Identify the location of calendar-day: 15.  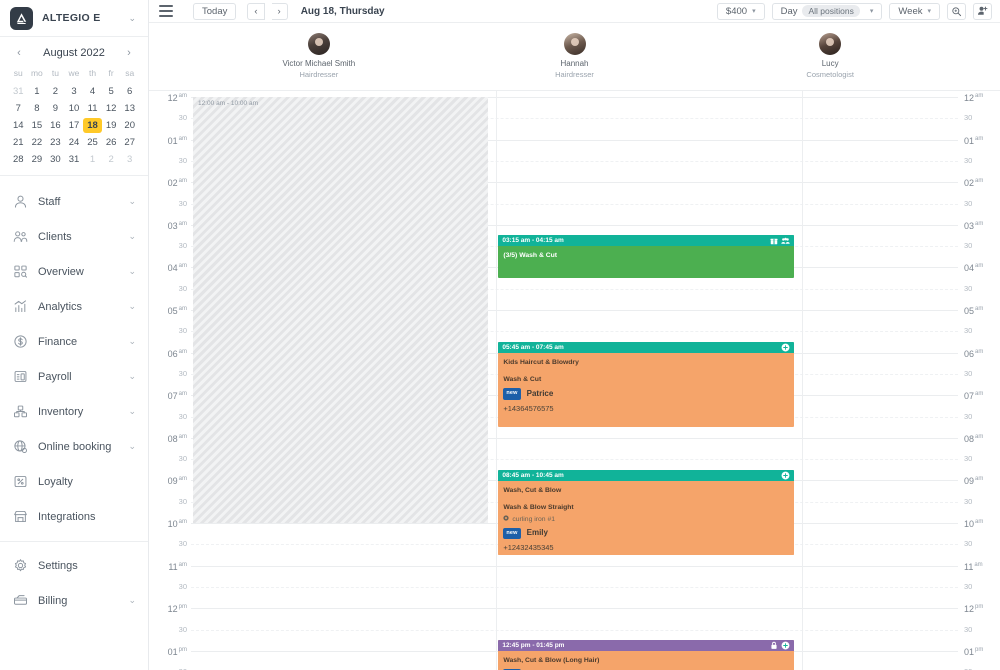
(37, 125).